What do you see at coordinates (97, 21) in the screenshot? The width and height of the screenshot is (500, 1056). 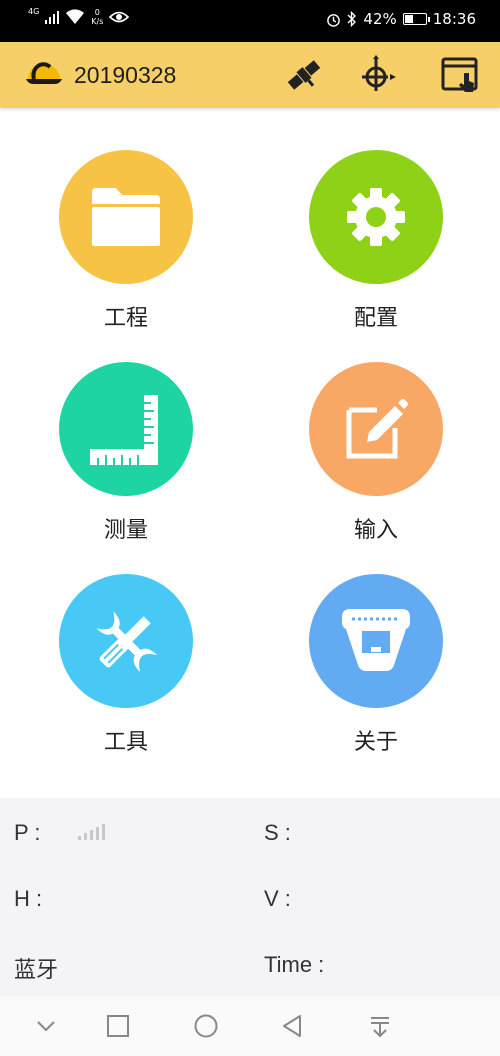 I see `speed-unit: K/s` at bounding box center [97, 21].